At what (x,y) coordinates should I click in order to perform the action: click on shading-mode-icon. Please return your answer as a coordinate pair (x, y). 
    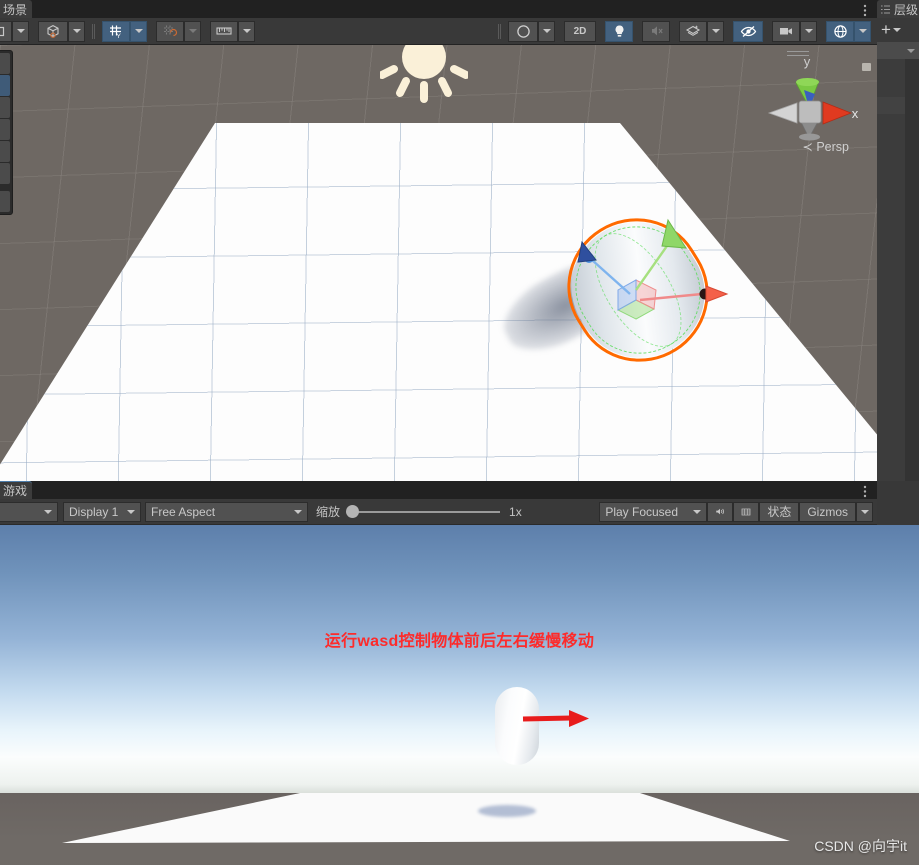
    Looking at the image, I should click on (523, 31).